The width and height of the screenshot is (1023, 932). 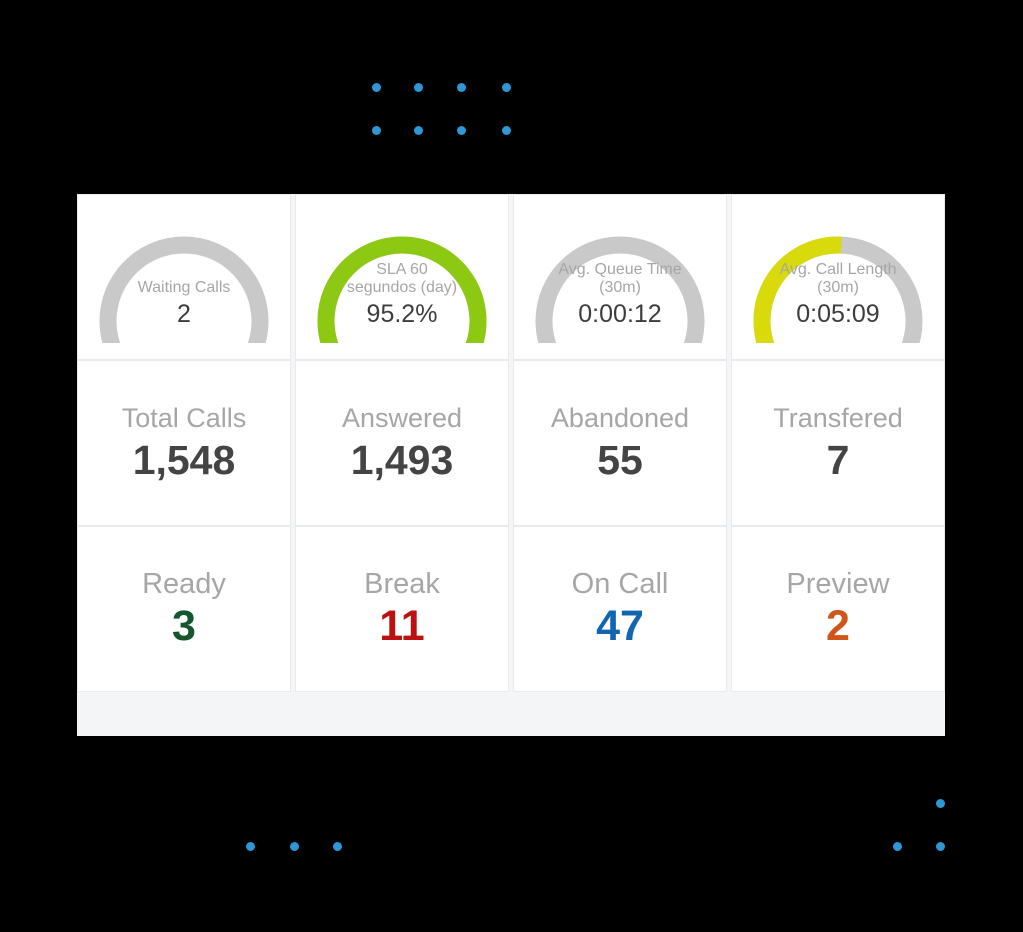 I want to click on gauge-value: 0:00:12, so click(x=620, y=314).